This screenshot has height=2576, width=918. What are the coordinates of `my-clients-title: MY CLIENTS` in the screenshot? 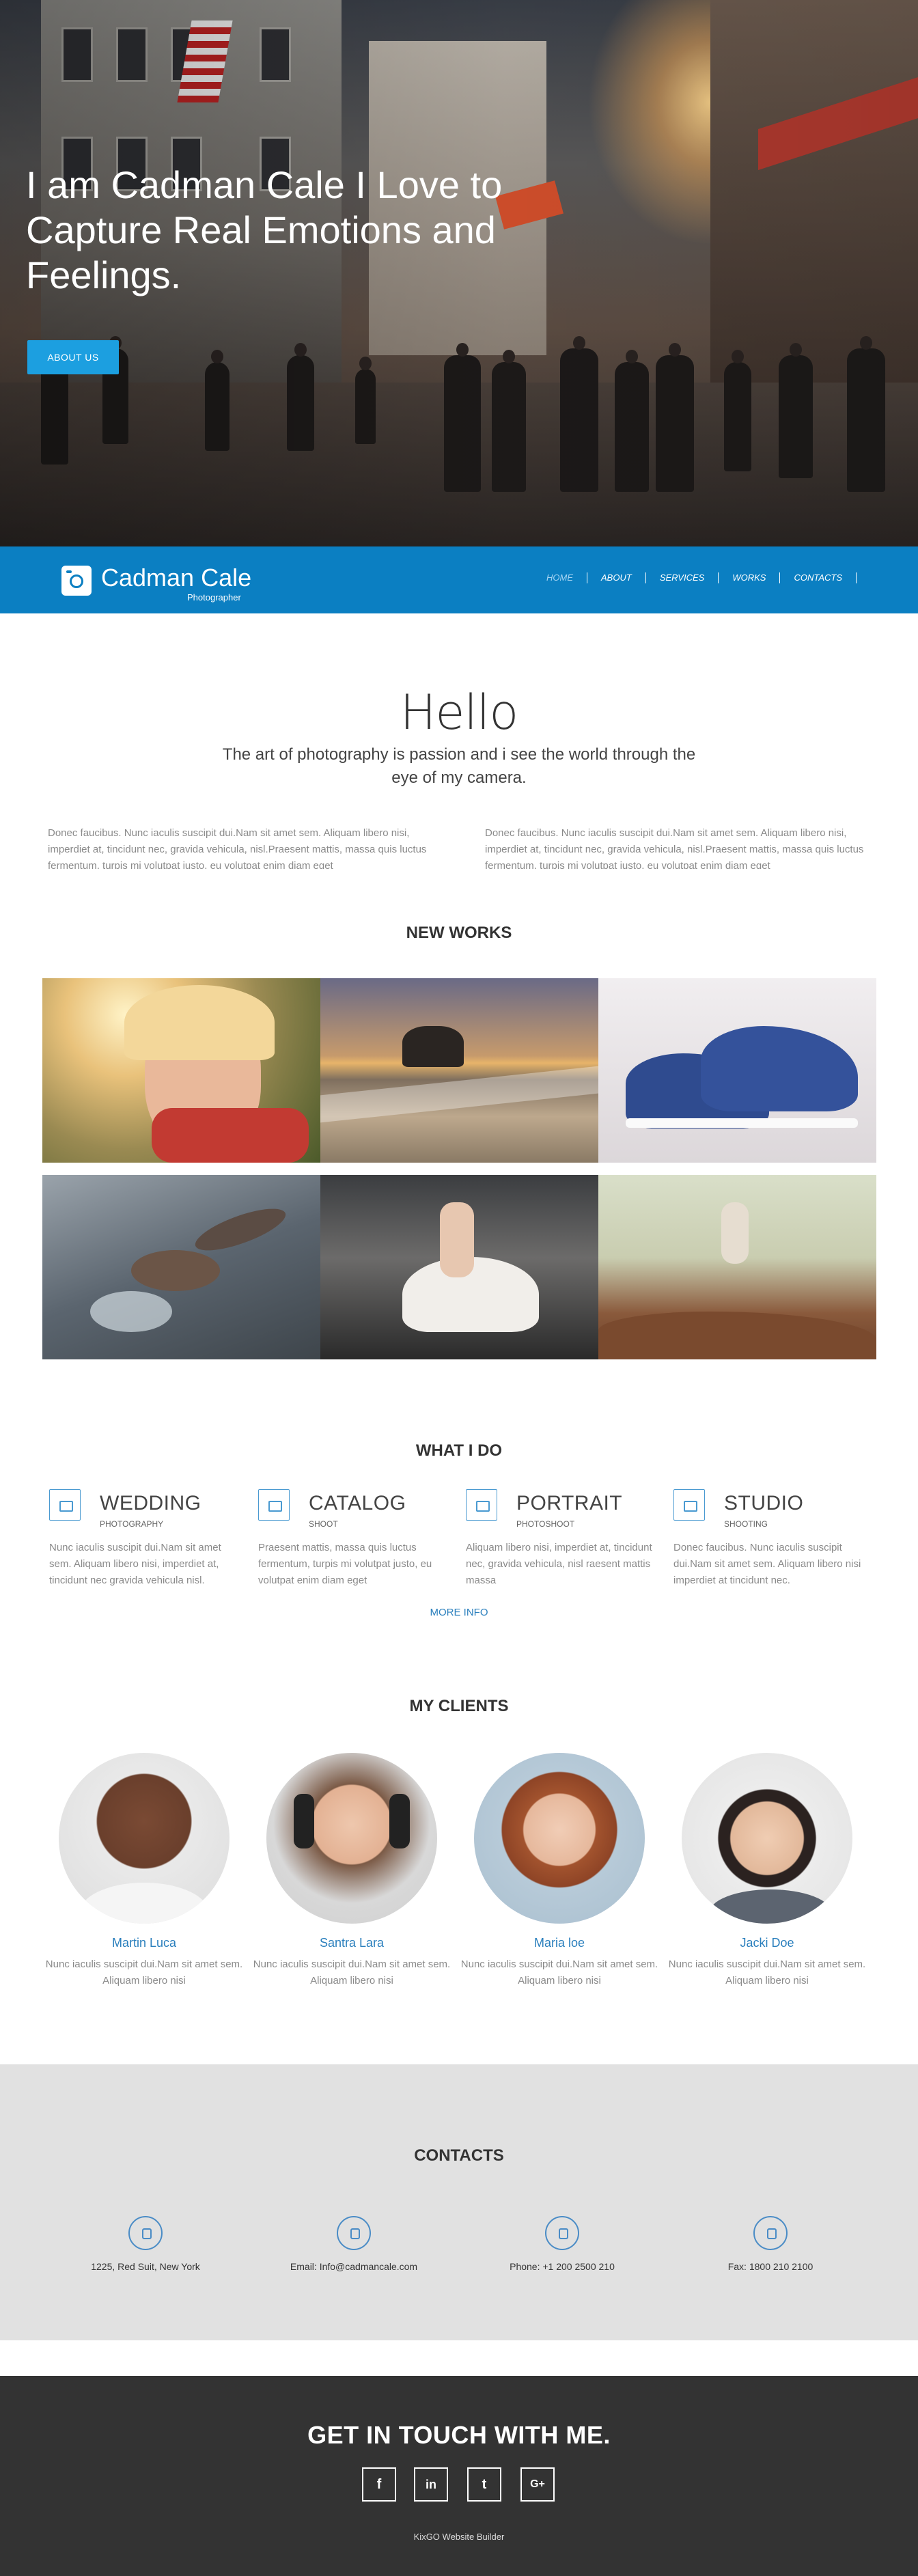 It's located at (459, 1706).